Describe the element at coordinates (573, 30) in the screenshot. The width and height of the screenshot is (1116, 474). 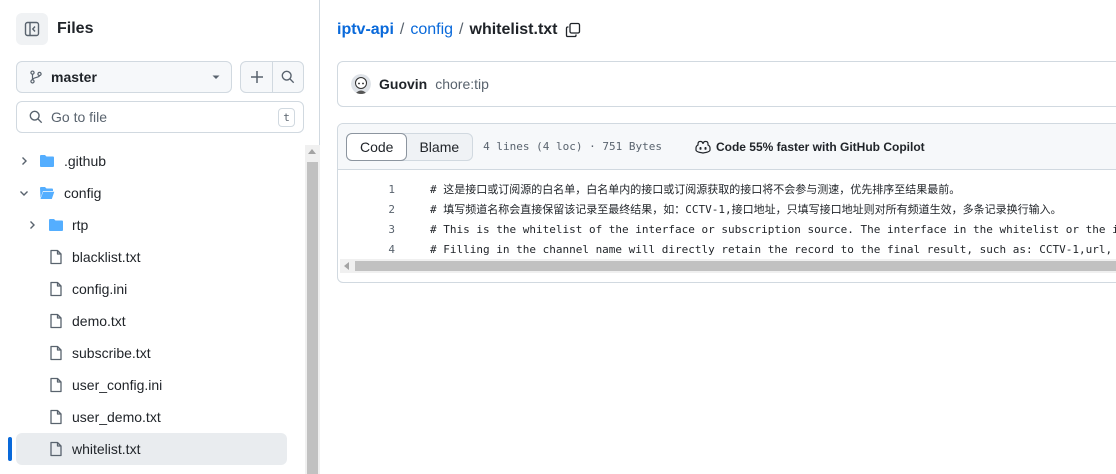
I see `copy-path-icon` at that location.